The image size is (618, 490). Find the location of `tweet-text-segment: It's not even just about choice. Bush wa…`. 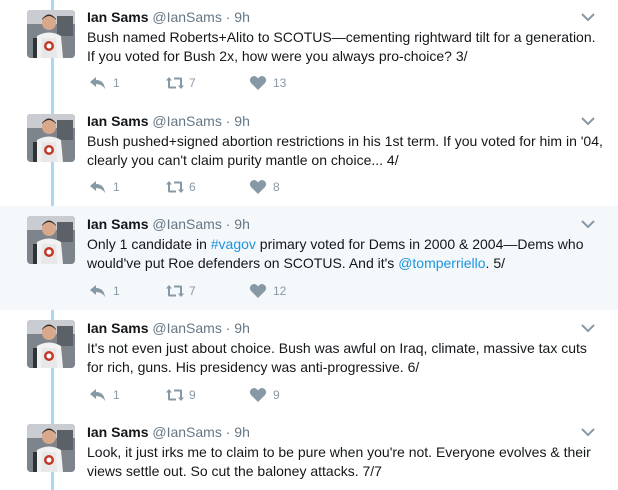

tweet-text-segment: It's not even just about choice. Bush wa… is located at coordinates (337, 357).